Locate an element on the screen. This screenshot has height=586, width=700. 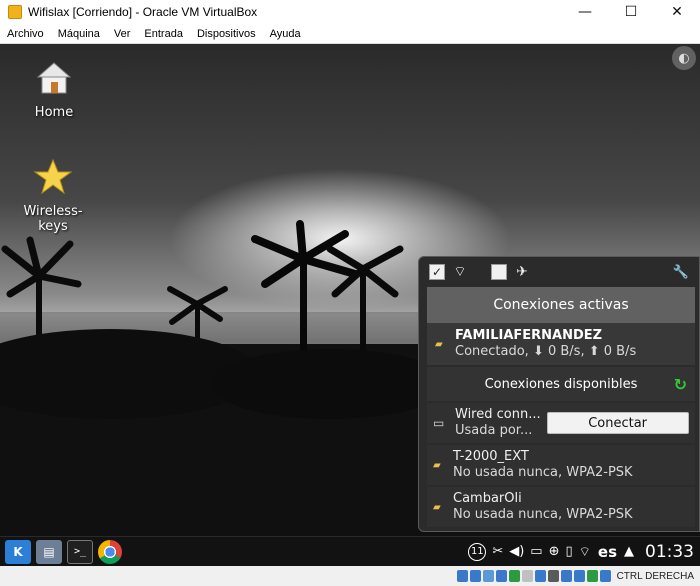
wifi-network-item: ▰ T-2000_EXT No usada nunca, WPA2-PSK is located at coordinates (561, 465).